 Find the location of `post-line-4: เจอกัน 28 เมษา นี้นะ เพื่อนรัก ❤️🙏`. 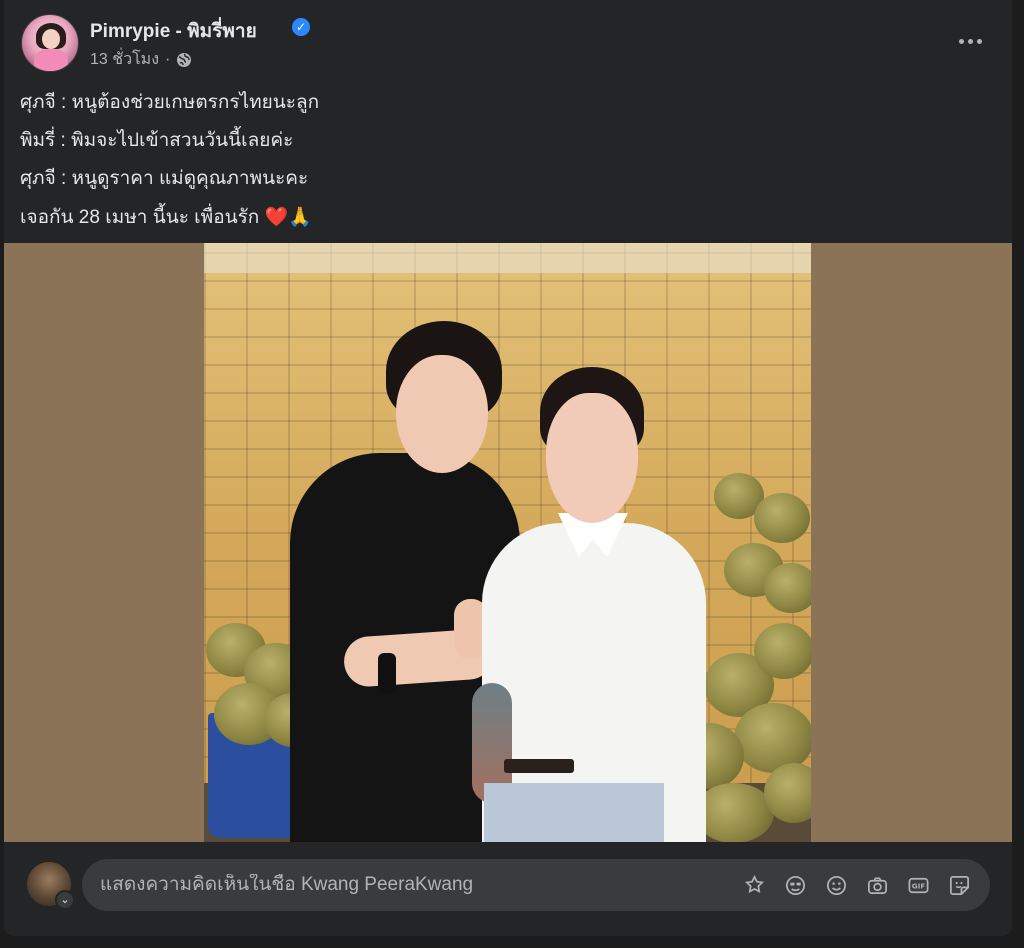

post-line-4: เจอกัน 28 เมษา นี้นะ เพื่อนรัก ❤️🙏 is located at coordinates (169, 217).